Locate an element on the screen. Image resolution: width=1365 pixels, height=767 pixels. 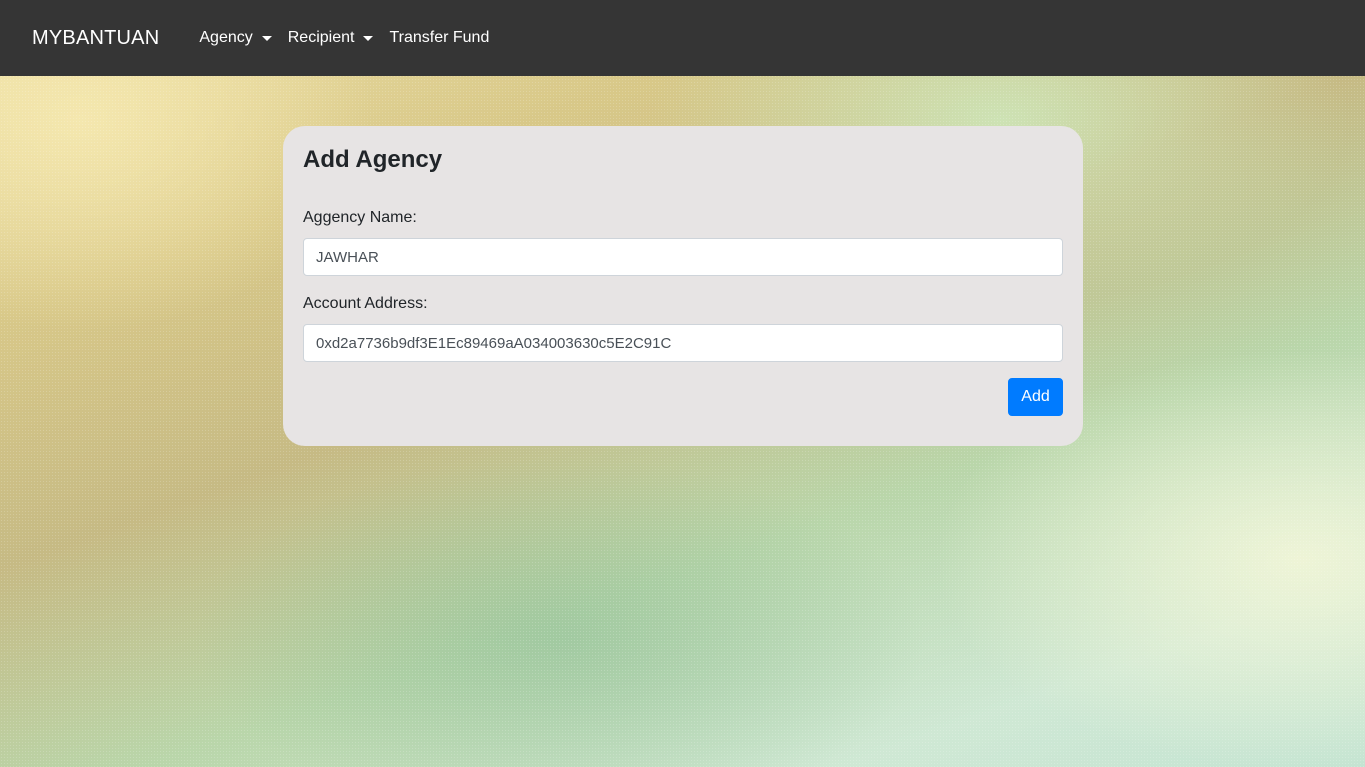
nav-transfer-fund-label: Transfer Fund is located at coordinates (439, 37).